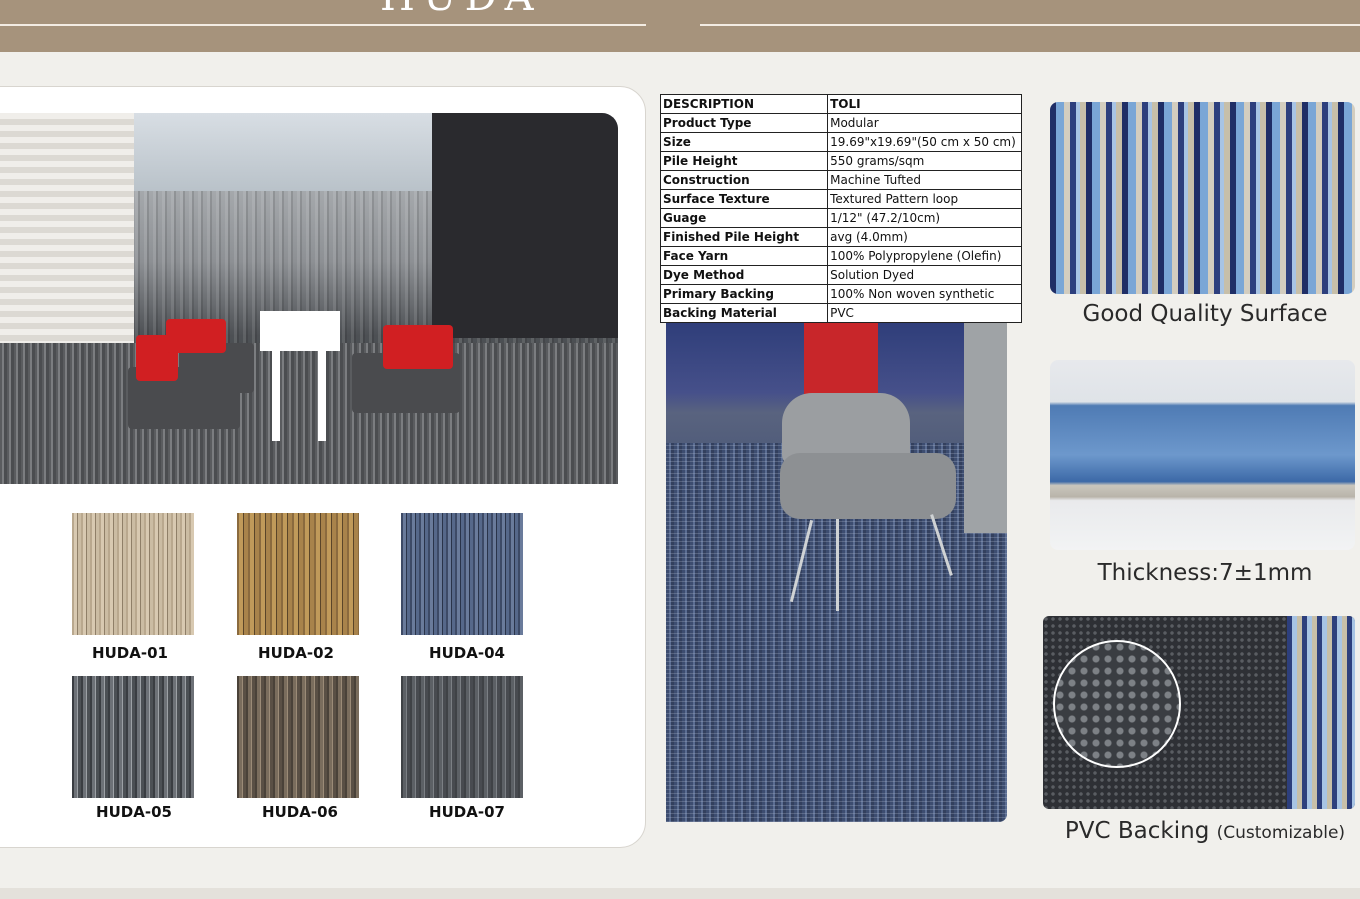 The image size is (1360, 899). Describe the element at coordinates (300, 812) in the screenshot. I see `swatch-label: HUDA-06` at that location.